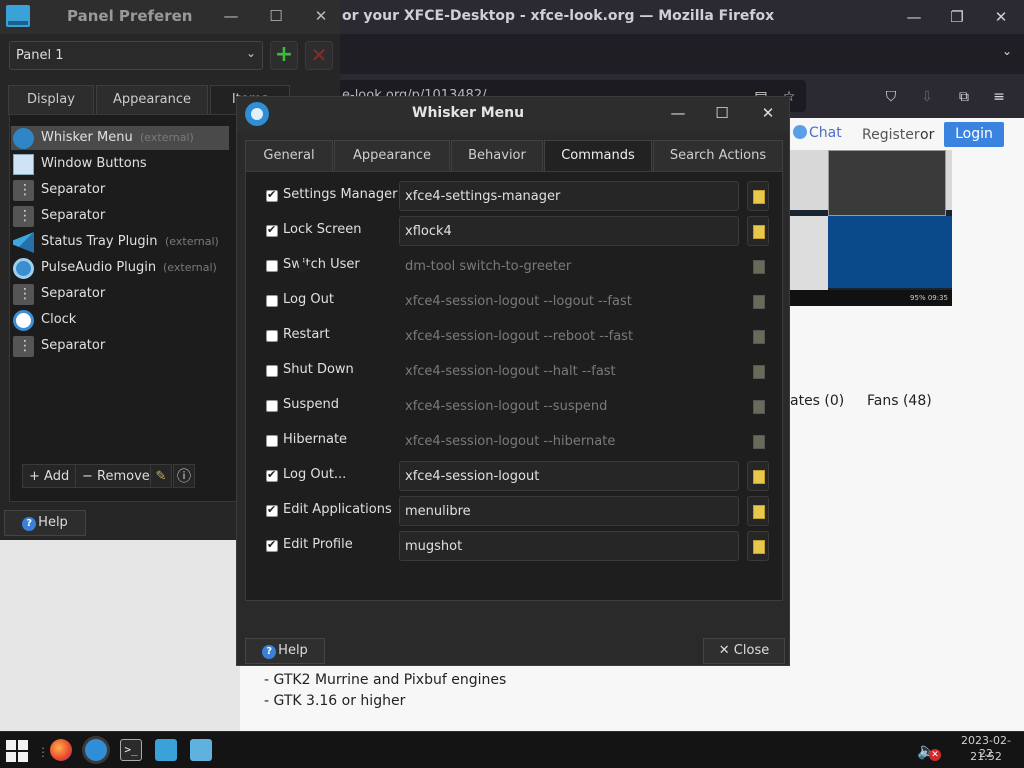 This screenshot has width=1024, height=768. I want to click on fans-tab: Fans (48), so click(899, 401).